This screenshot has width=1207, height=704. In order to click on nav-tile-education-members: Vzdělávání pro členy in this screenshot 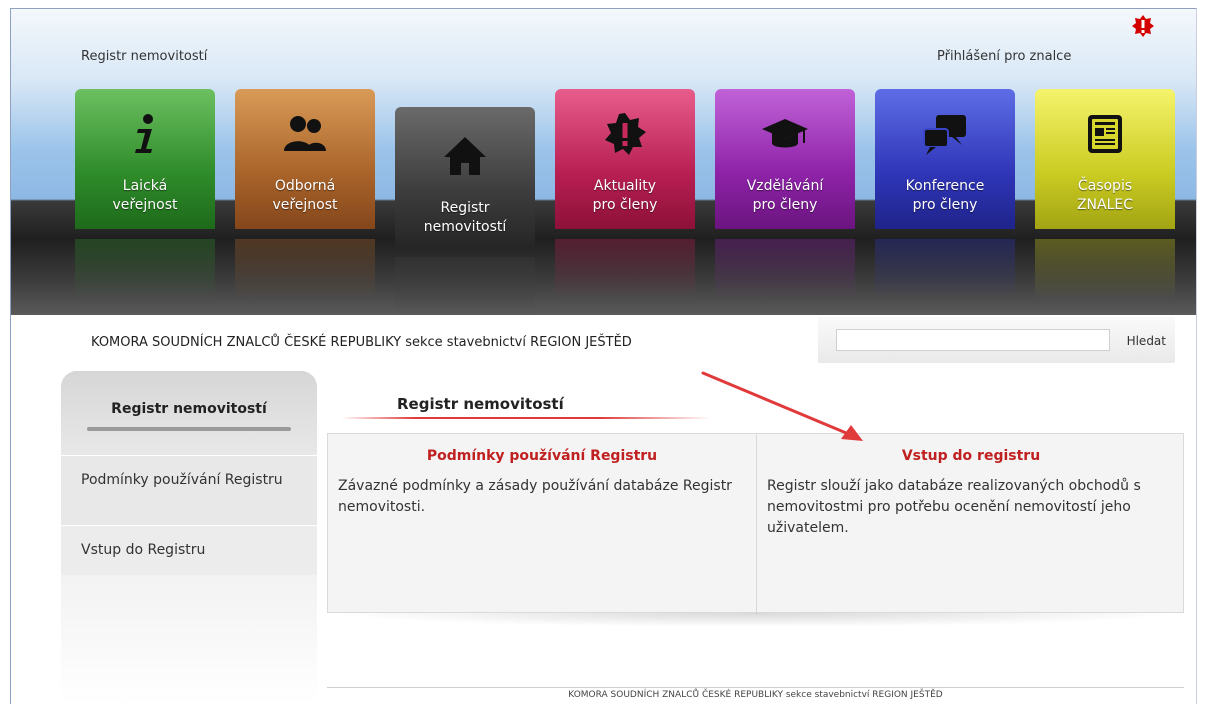, I will do `click(785, 194)`.